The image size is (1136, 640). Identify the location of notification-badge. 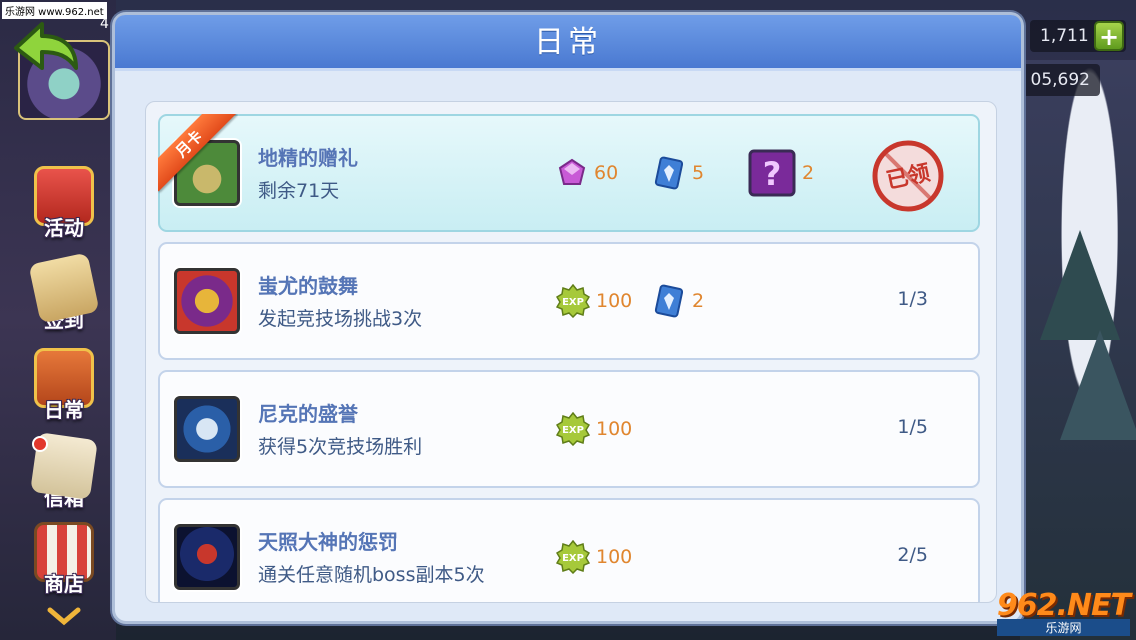
(40, 444).